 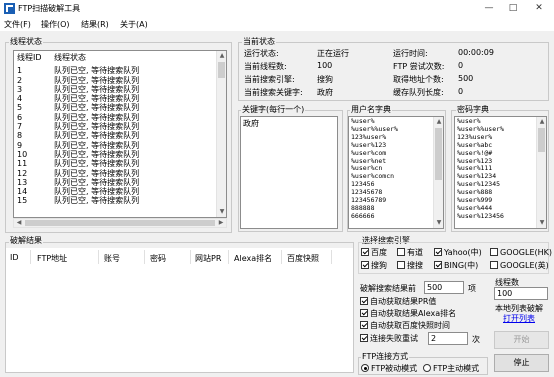 I want to click on thread-row: 11 队列已空, 等待搜索队列, so click(x=120, y=163).